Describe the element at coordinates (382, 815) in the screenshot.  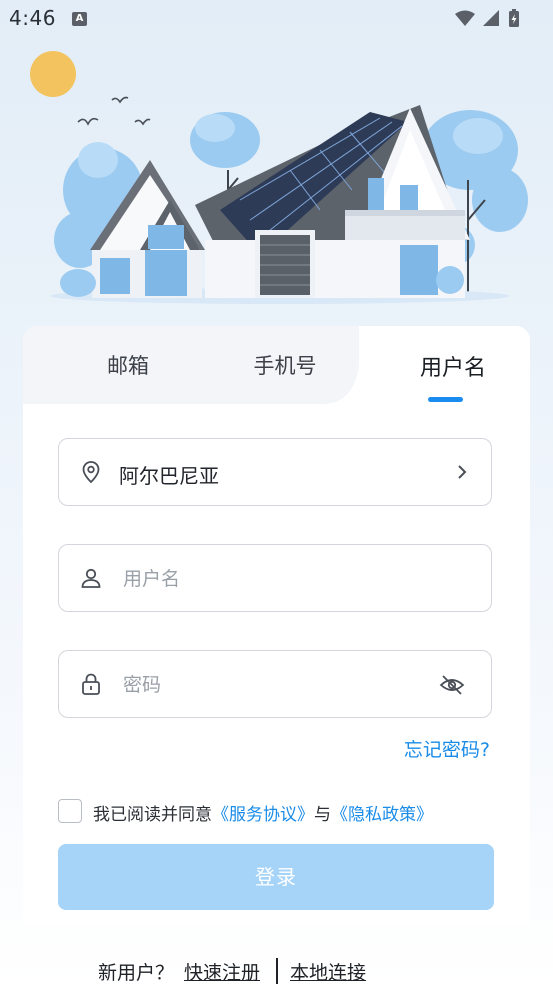
I see `privacy-policy-link: 《隐私政策》` at that location.